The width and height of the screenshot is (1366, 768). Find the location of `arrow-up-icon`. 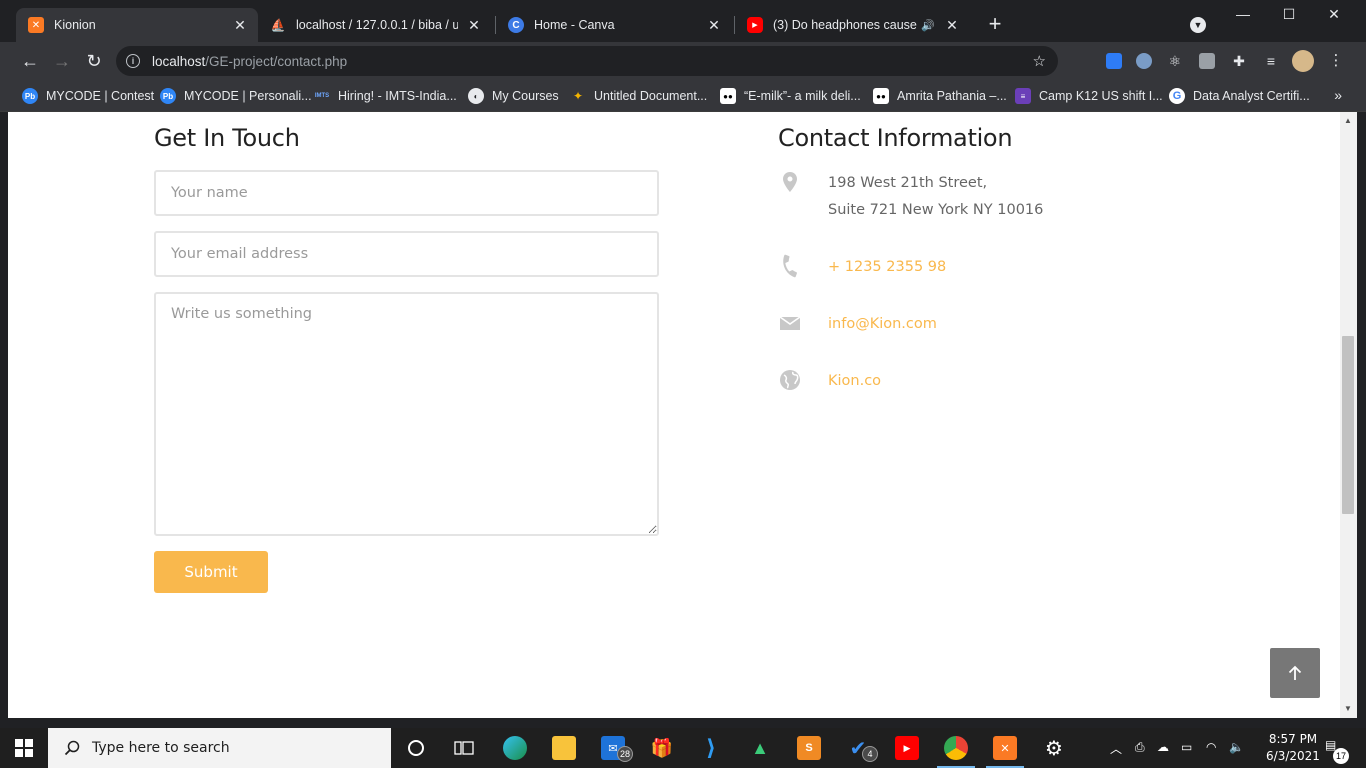

arrow-up-icon is located at coordinates (1295, 672).